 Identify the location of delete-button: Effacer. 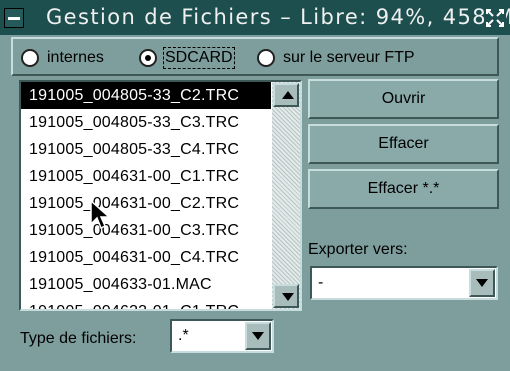
(403, 144).